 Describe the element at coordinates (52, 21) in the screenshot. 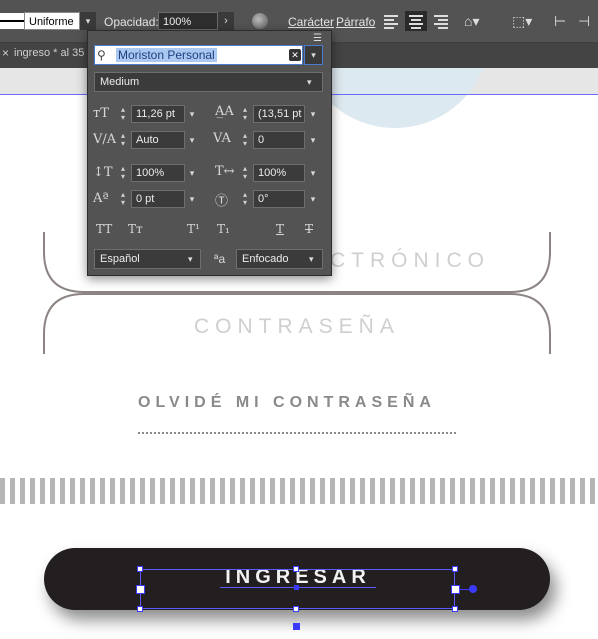

I see `stroke-profile-select: Uniforme` at that location.